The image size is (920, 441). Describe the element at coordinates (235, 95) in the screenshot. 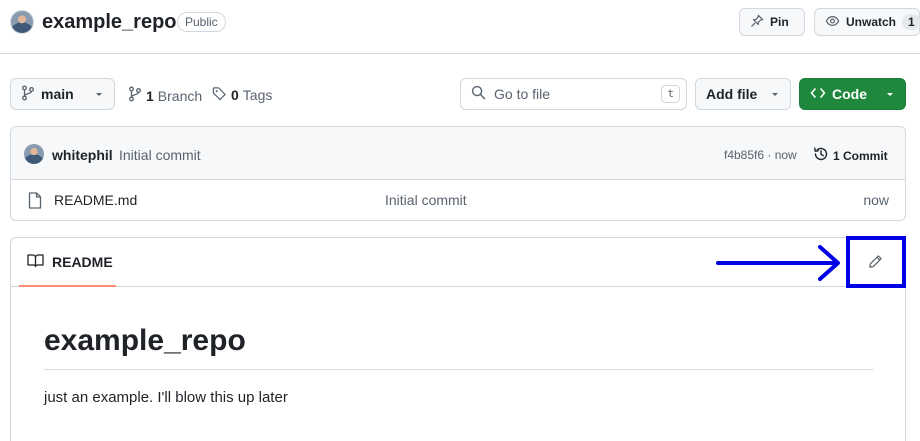

I see `tag-count: 0` at that location.